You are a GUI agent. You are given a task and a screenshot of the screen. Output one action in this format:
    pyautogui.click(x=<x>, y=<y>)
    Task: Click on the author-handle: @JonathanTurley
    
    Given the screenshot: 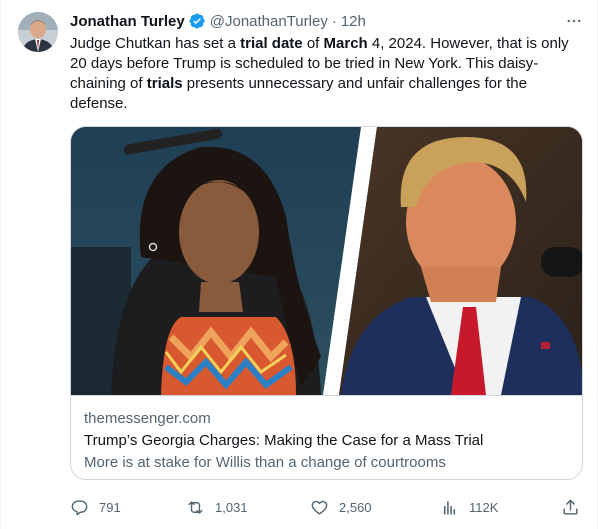 What is the action you would take?
    pyautogui.click(x=269, y=21)
    